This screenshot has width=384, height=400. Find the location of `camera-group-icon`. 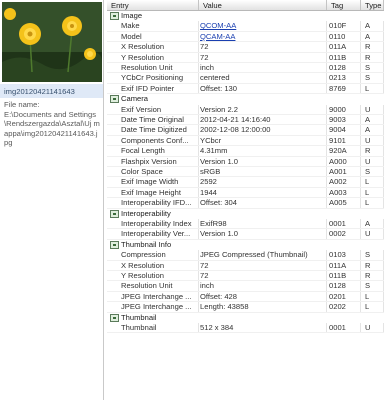

camera-group-icon is located at coordinates (114, 99).